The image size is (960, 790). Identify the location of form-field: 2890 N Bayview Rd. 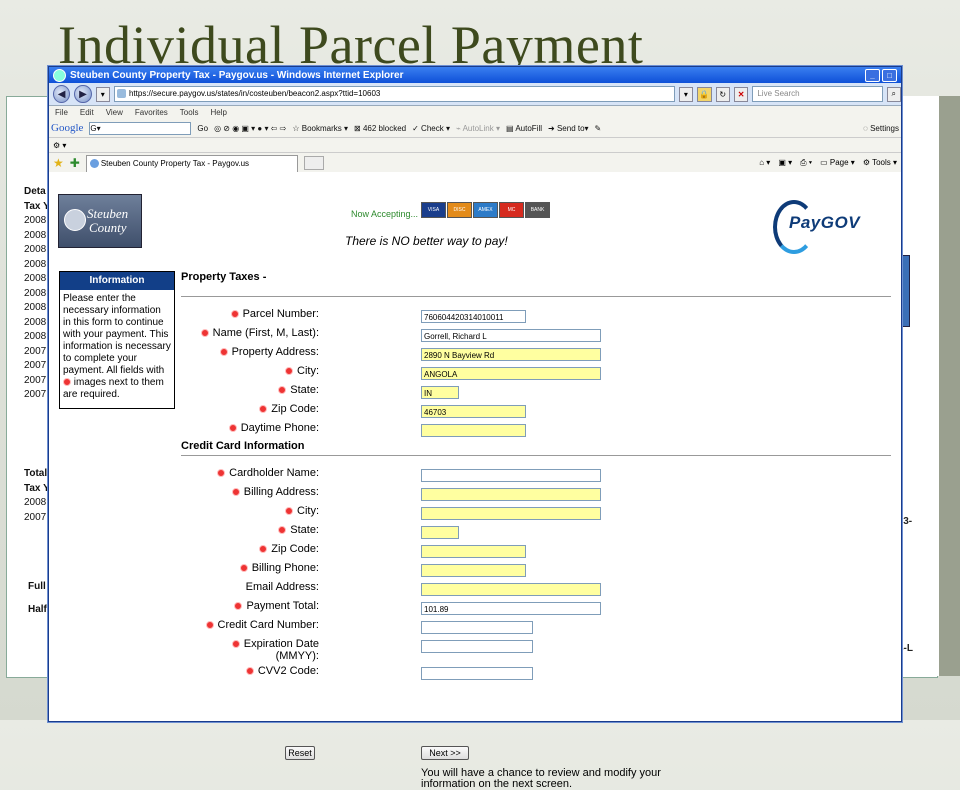
(511, 354).